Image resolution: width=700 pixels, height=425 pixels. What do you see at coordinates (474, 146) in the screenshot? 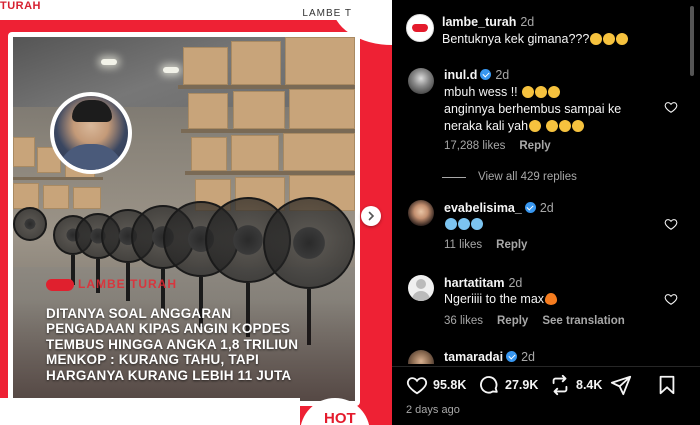
I see `comment-likes: 17,288 likes` at bounding box center [474, 146].